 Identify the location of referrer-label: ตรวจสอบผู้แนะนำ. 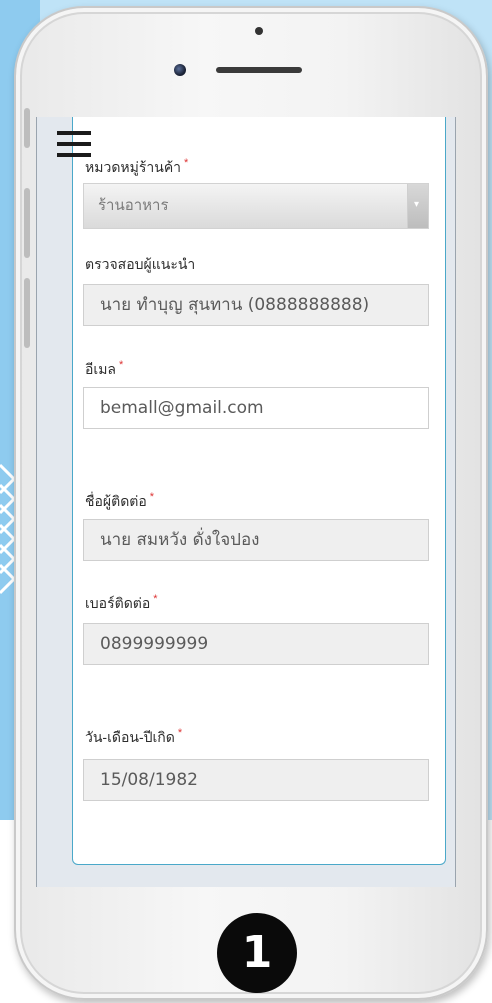
(140, 264).